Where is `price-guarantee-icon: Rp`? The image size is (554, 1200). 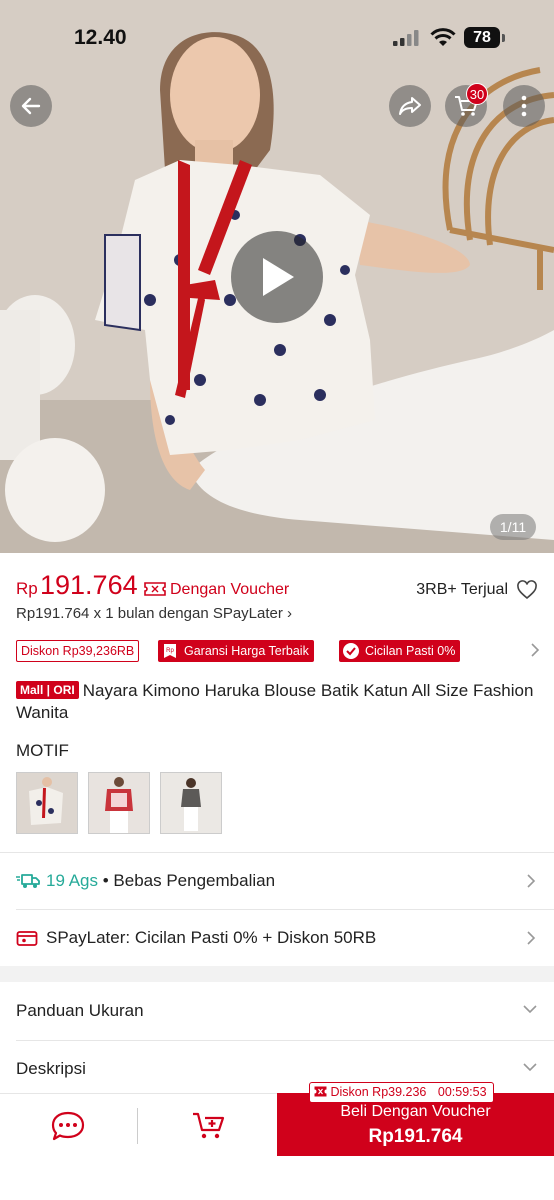
price-guarantee-icon: Rp is located at coordinates (170, 651).